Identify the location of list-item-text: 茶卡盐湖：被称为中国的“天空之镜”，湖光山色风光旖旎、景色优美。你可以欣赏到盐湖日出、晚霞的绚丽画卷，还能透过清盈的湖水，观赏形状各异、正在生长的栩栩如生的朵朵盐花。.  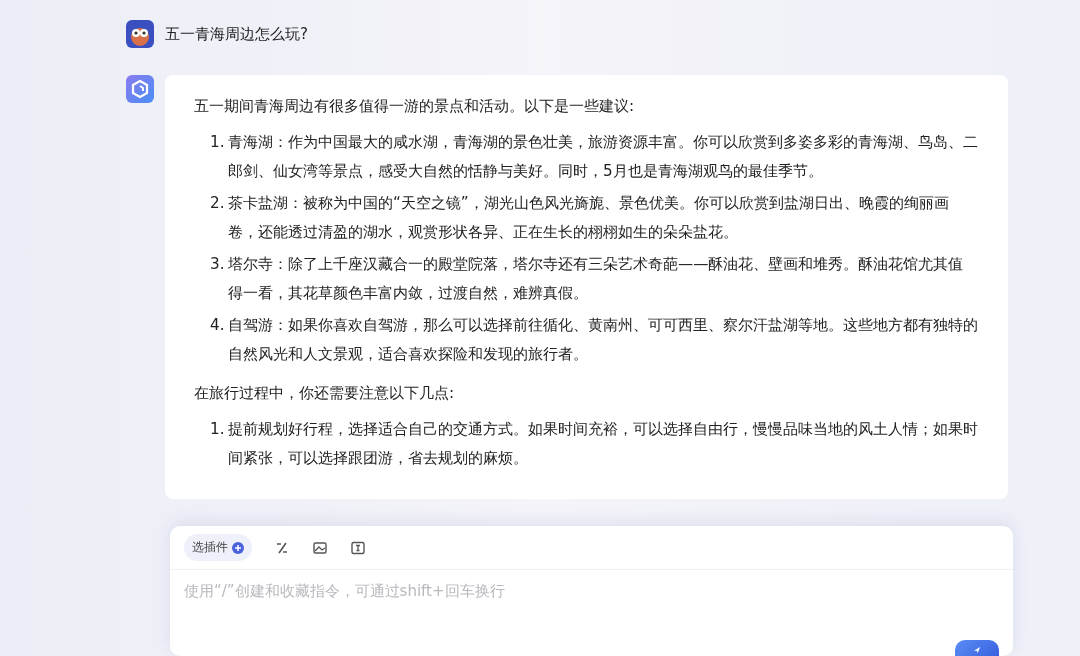
(589, 218).